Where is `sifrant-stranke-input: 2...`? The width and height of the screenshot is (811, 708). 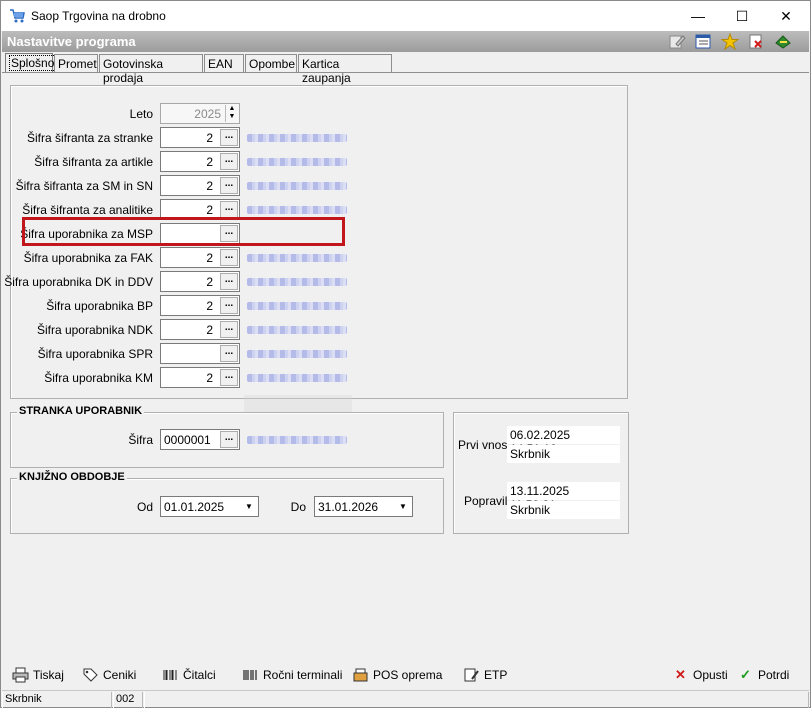 sifrant-stranke-input: 2... is located at coordinates (200, 137).